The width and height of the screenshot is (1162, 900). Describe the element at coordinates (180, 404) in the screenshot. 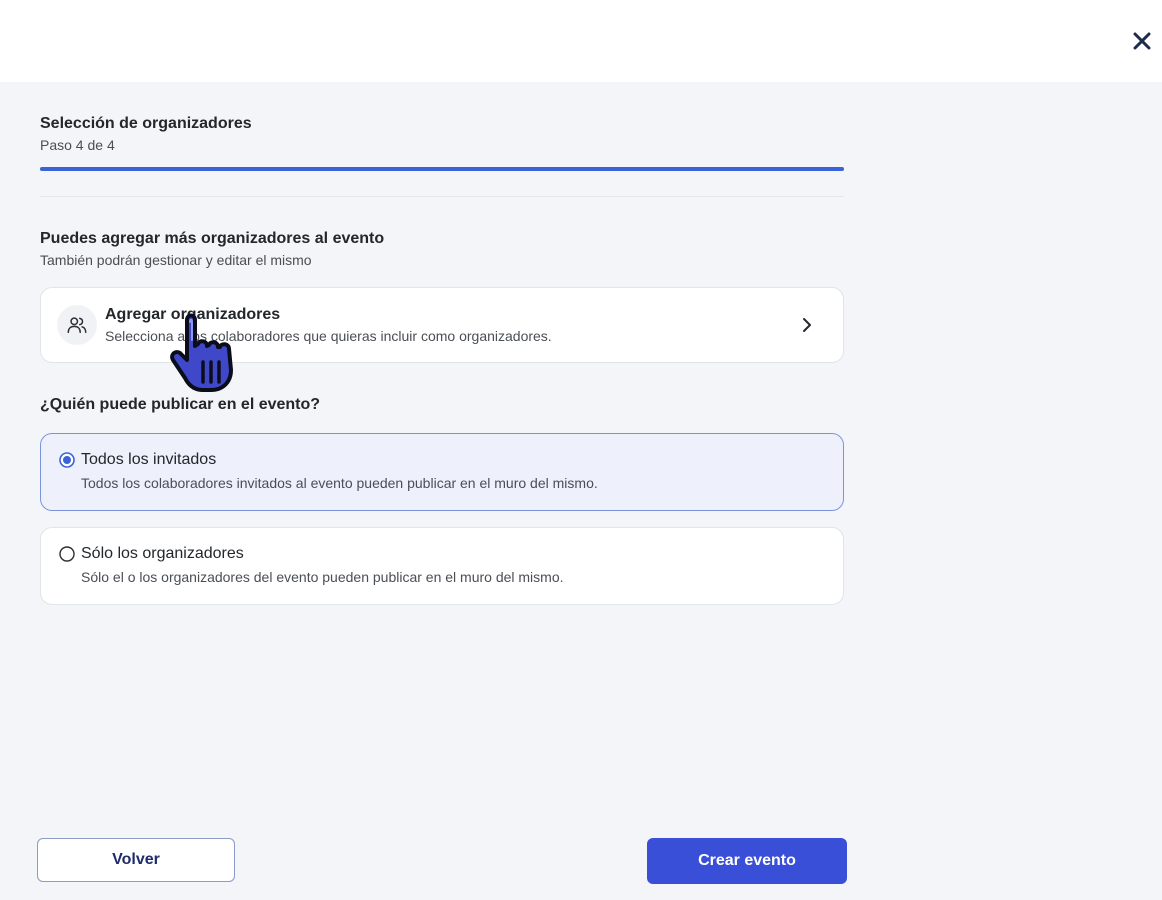

I see `publish-question: ¿Quién puede publicar en el evento?` at that location.